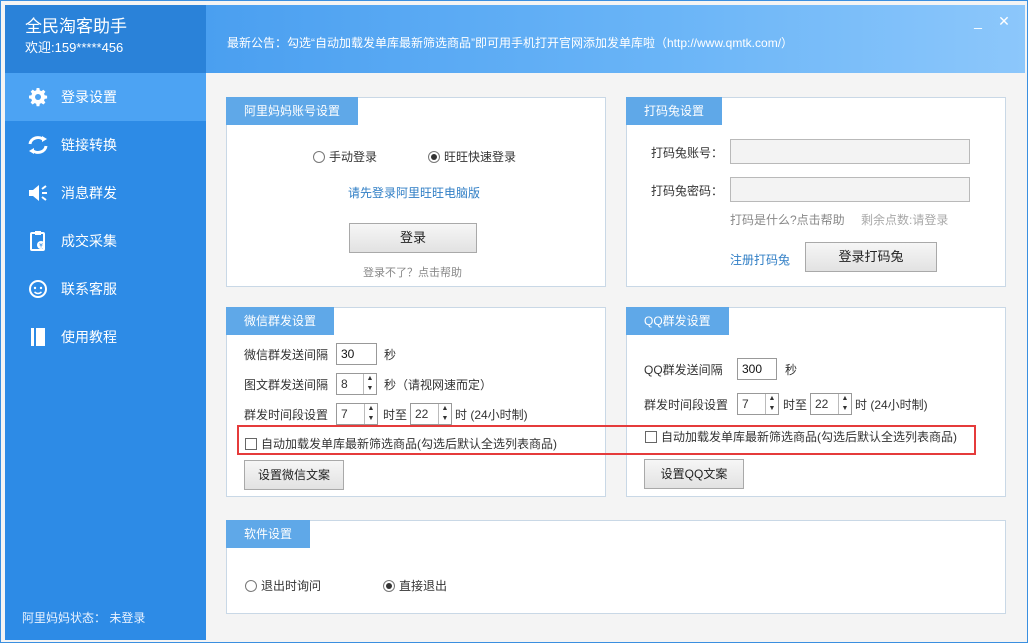 The image size is (1028, 643). I want to click on wechat-image-interval-stepper: 8 ▲ ▼, so click(356, 384).